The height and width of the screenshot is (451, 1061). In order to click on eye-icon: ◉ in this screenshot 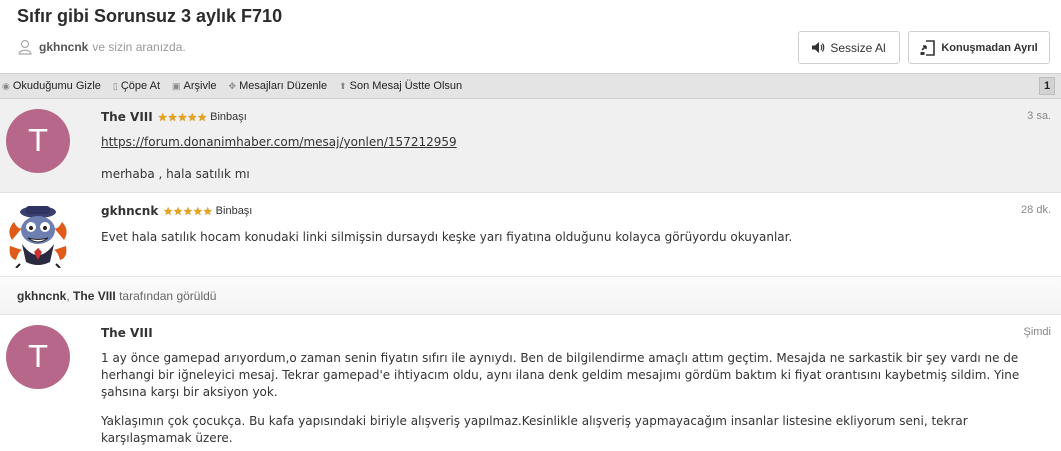, I will do `click(6, 85)`.